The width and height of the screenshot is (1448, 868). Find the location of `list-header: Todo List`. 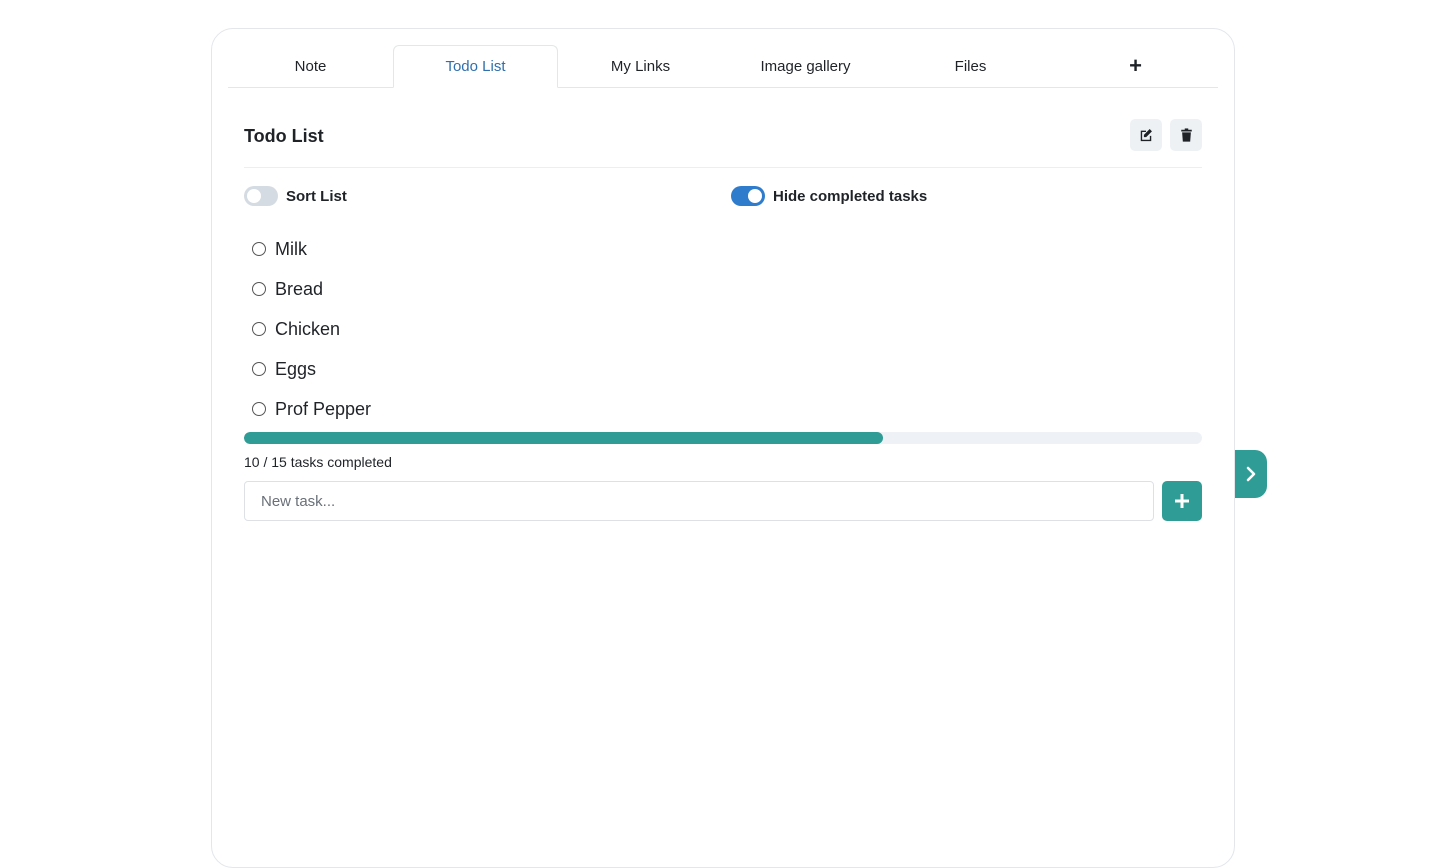

list-header: Todo List is located at coordinates (723, 143).